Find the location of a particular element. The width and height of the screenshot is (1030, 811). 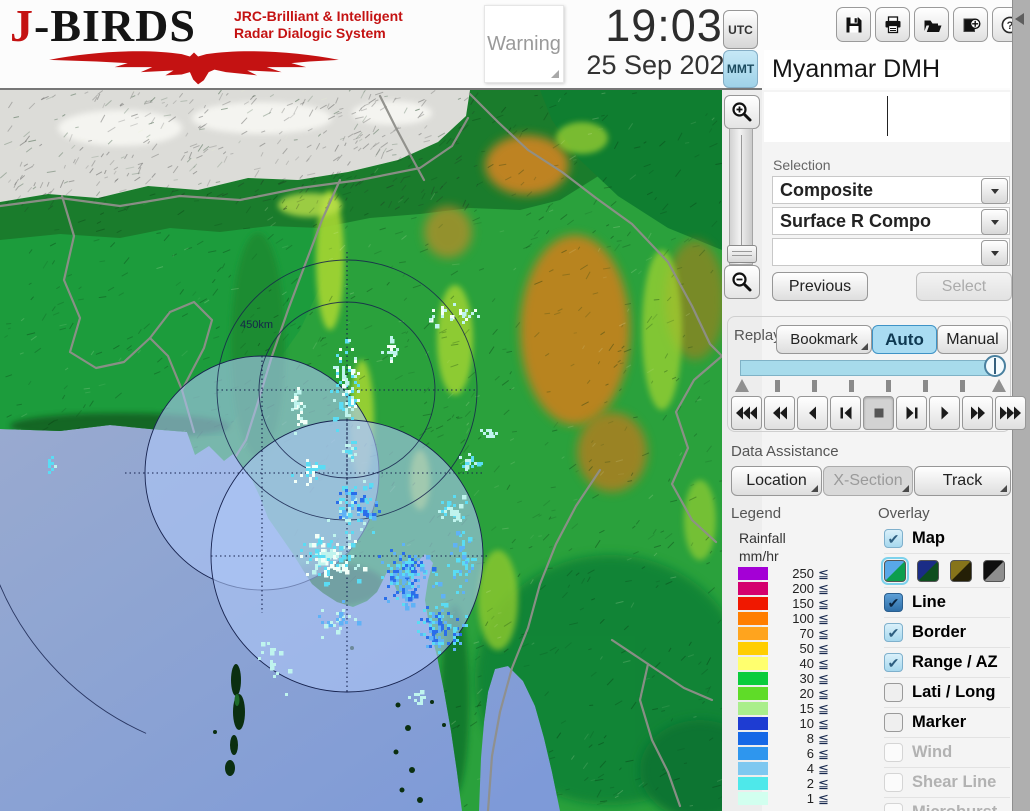

legend-value: 6 is located at coordinates (810, 753).